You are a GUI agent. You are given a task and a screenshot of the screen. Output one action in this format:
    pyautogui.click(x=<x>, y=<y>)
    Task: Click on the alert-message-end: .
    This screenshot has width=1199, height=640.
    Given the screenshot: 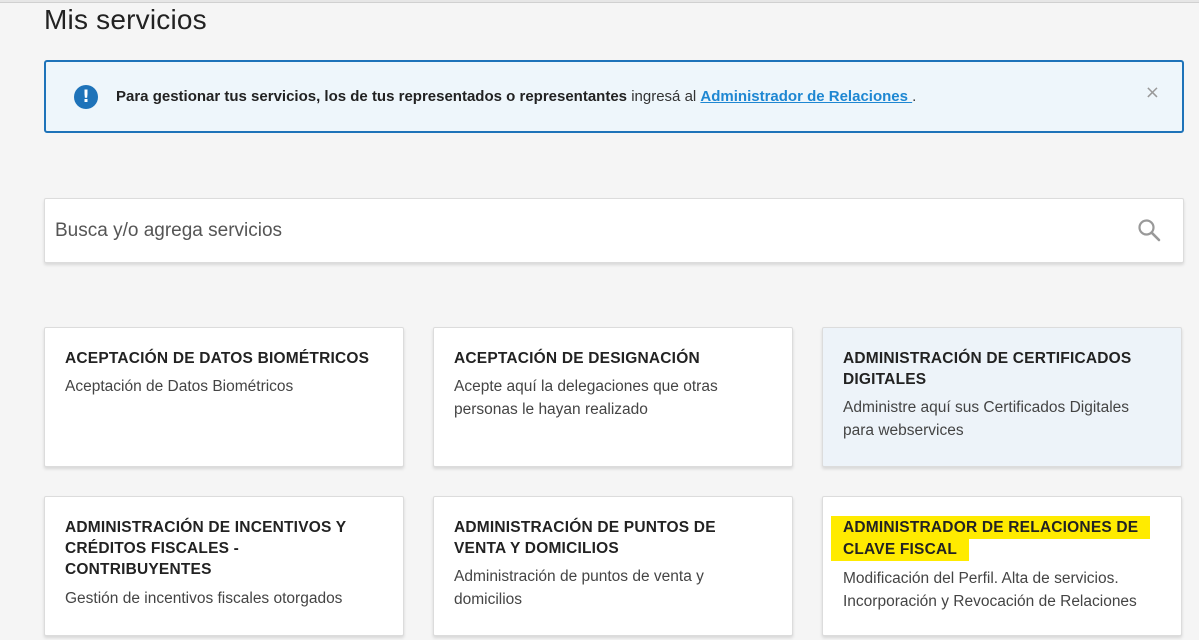 What is the action you would take?
    pyautogui.click(x=914, y=96)
    